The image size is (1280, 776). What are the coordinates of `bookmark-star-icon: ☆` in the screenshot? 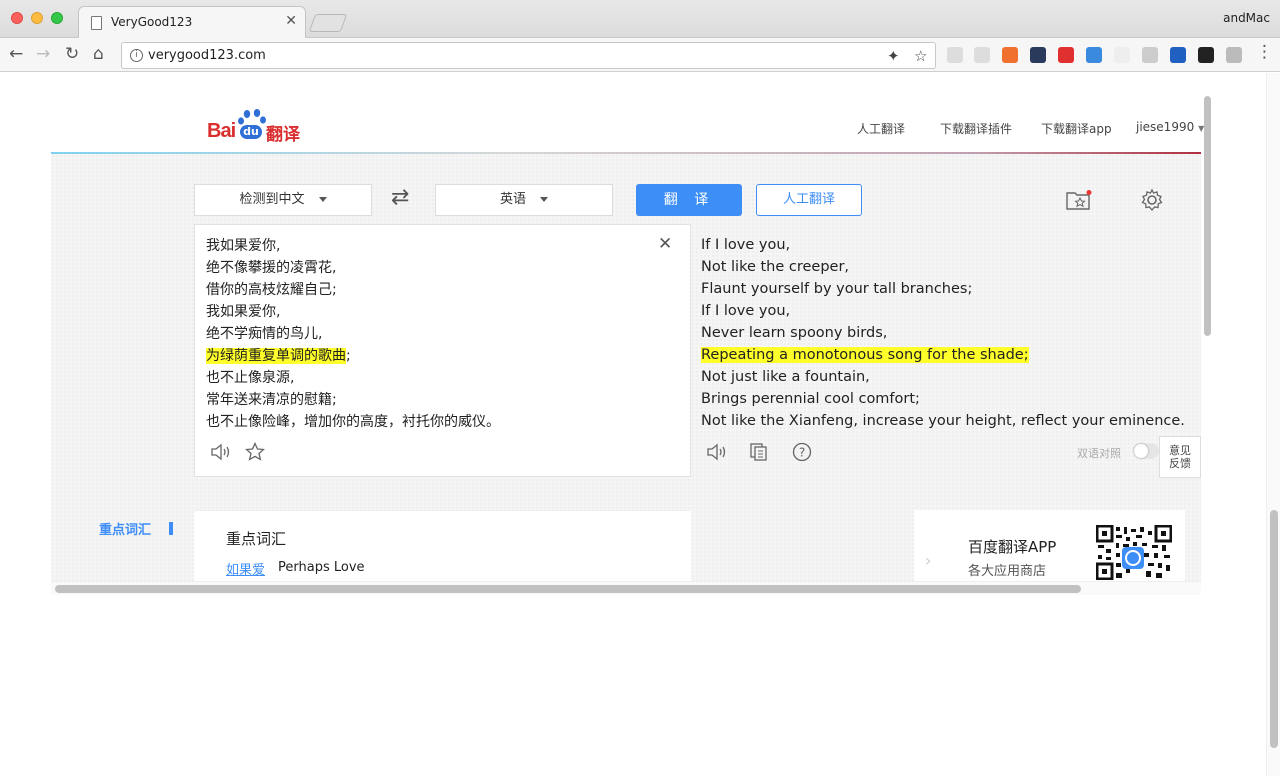 It's located at (920, 56).